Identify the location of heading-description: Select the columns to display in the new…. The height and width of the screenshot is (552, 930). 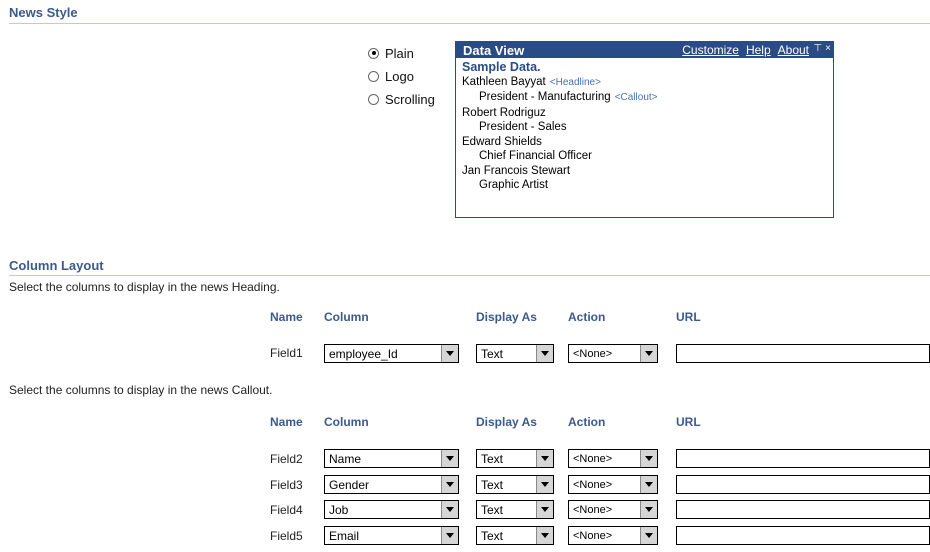
(144, 287).